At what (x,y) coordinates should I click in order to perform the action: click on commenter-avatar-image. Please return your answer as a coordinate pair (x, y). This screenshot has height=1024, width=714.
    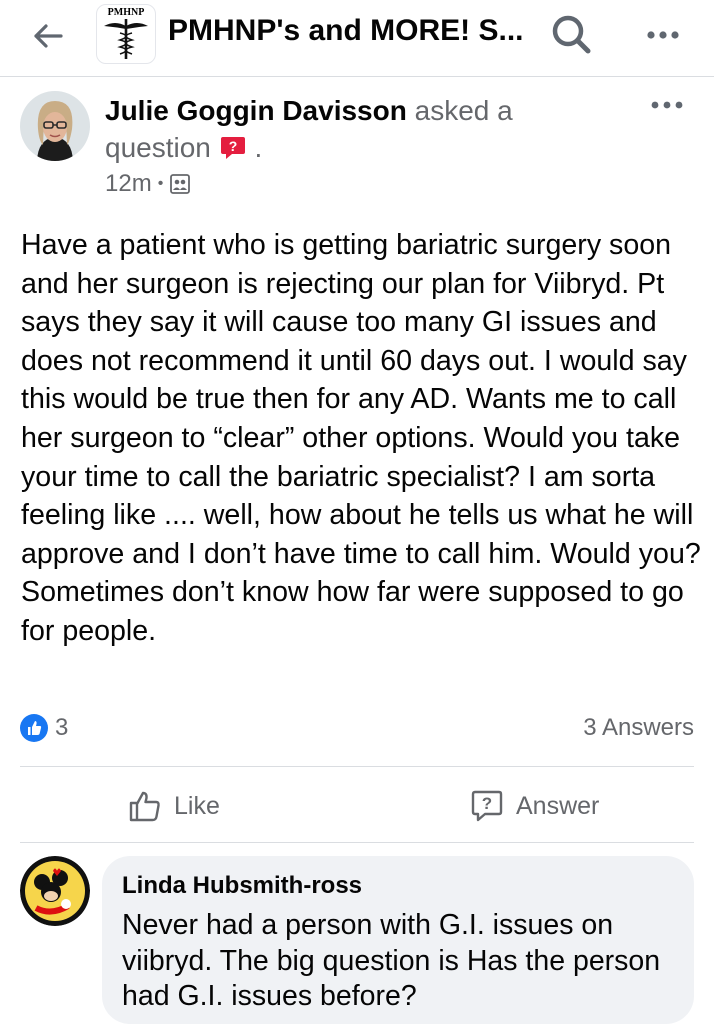
    Looking at the image, I should click on (55, 891).